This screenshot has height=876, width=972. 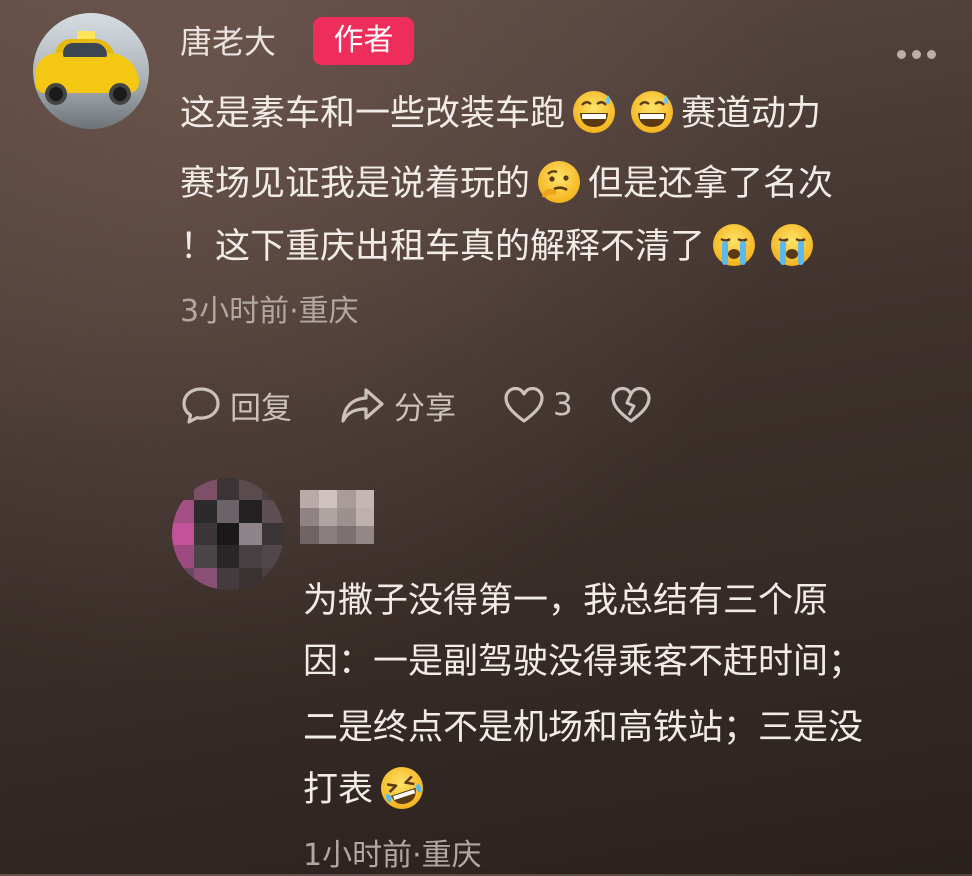 I want to click on share-label: 分享, so click(x=425, y=408).